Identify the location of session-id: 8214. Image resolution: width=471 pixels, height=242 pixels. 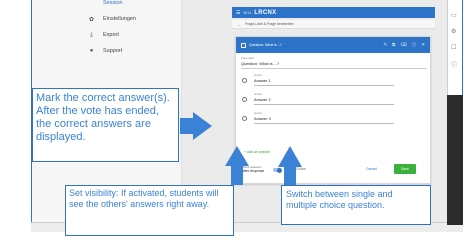
(247, 12).